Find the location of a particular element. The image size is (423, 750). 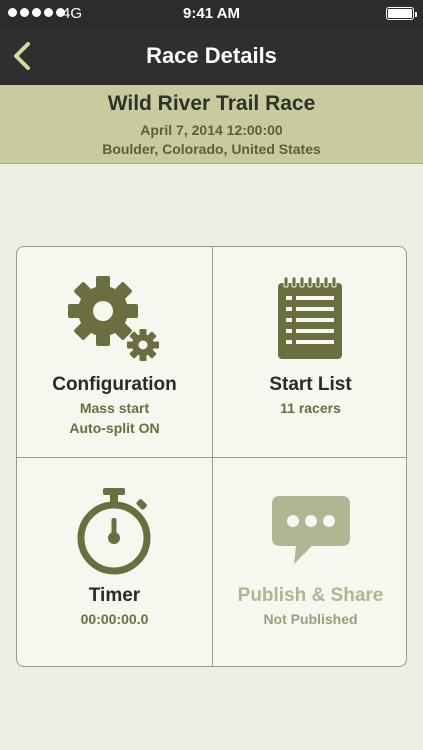

chat-bubble-icon is located at coordinates (309, 530).